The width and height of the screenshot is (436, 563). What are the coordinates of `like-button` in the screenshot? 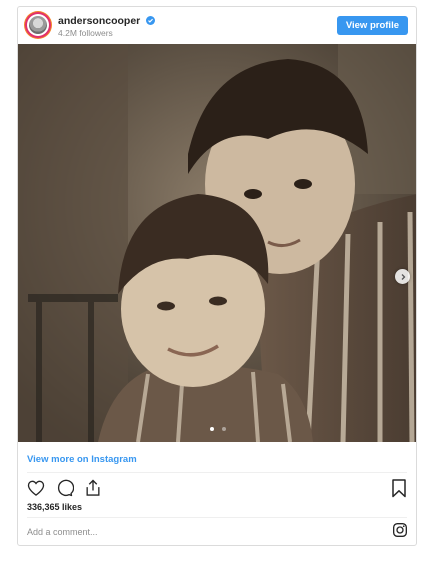 It's located at (36, 488).